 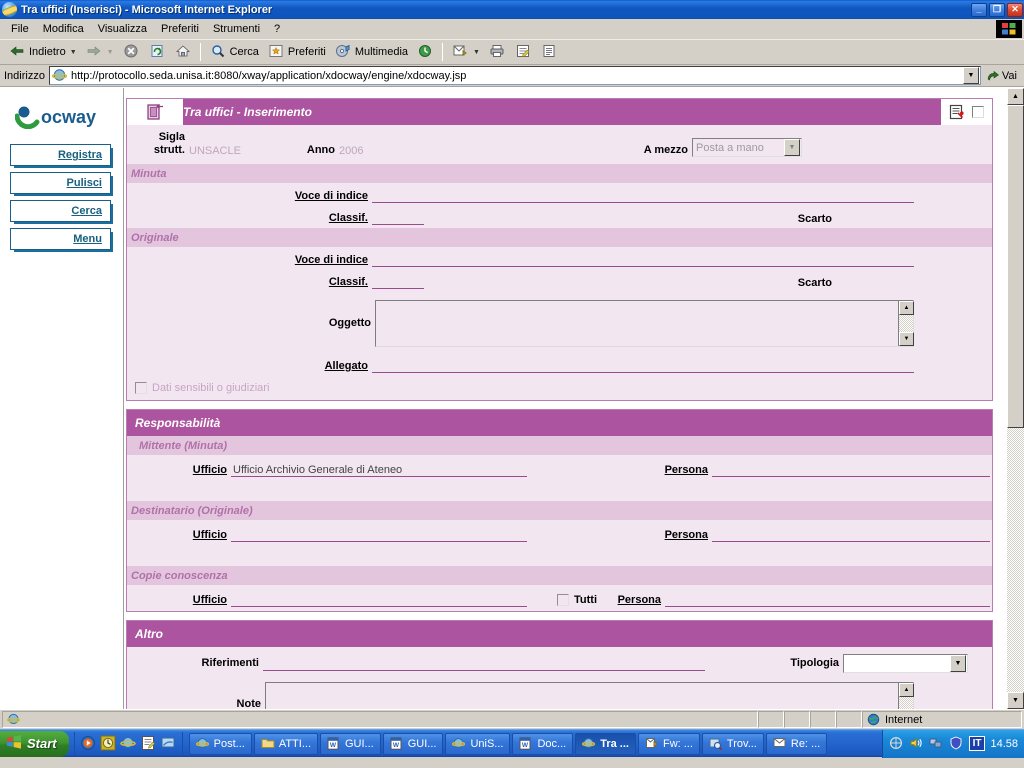 What do you see at coordinates (956, 743) in the screenshot?
I see `tray-shield-icon` at bounding box center [956, 743].